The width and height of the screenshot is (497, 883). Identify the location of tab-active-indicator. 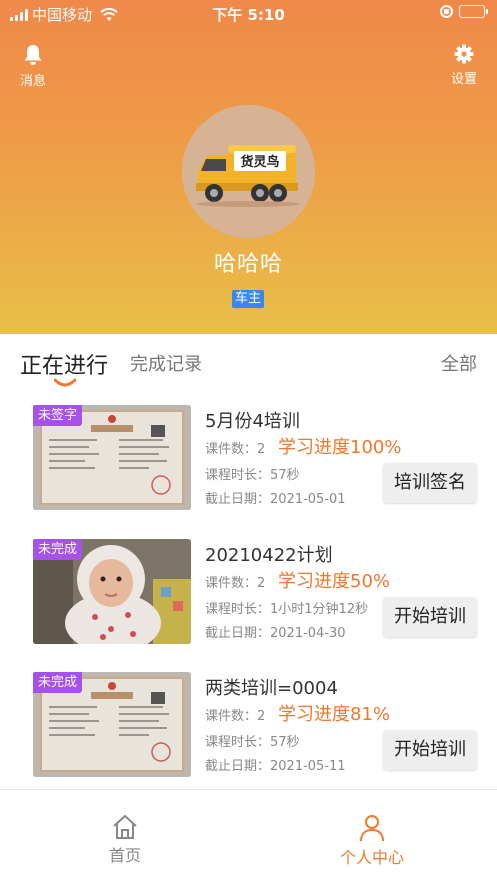
(65, 382).